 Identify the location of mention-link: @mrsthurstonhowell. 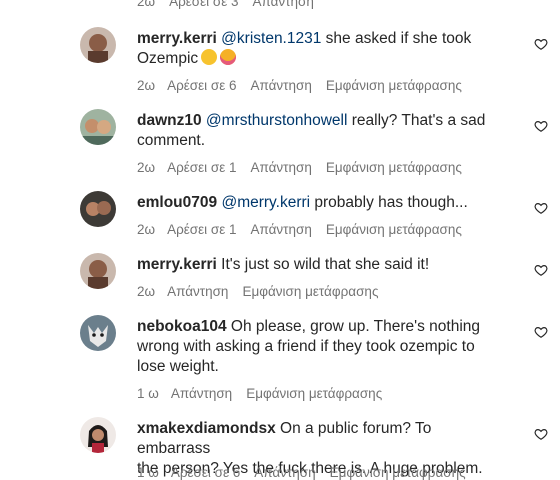
(277, 120).